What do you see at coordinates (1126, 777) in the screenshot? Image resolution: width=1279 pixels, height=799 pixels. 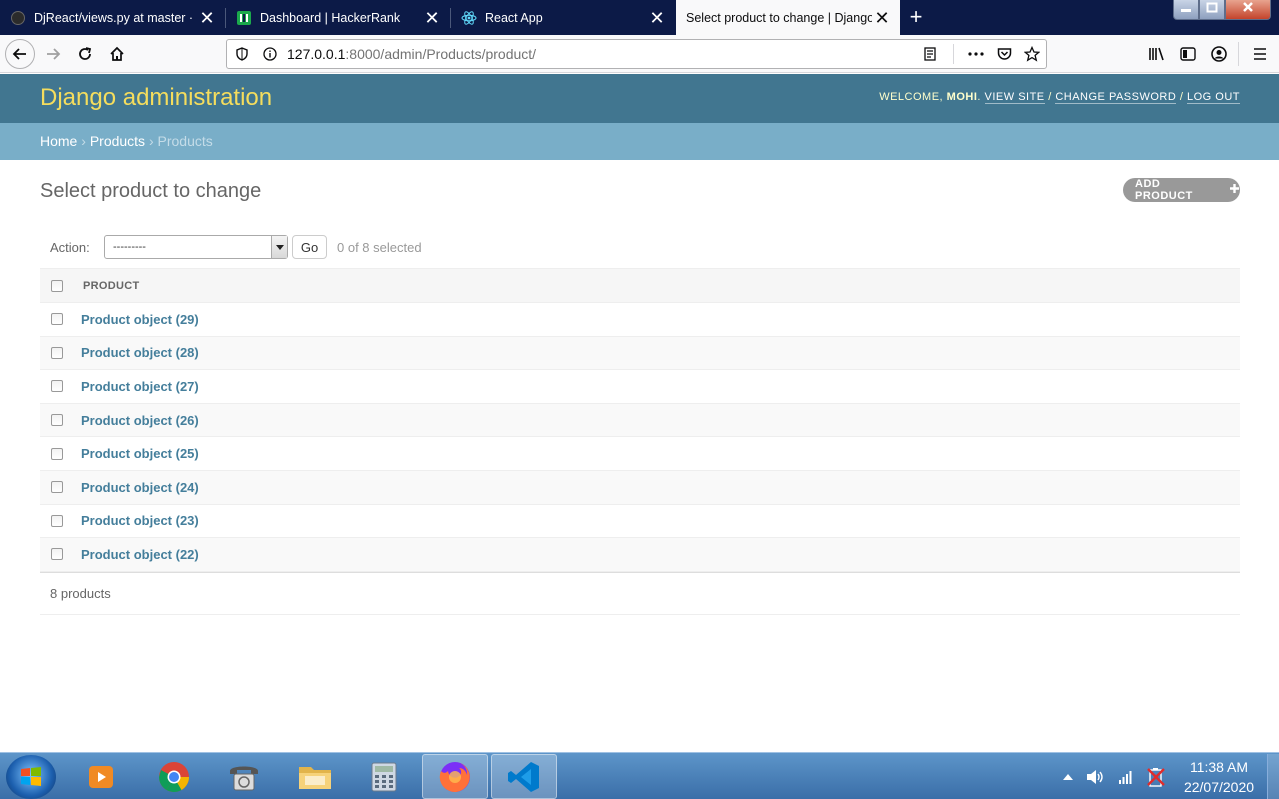 I see `network-signal-icon` at bounding box center [1126, 777].